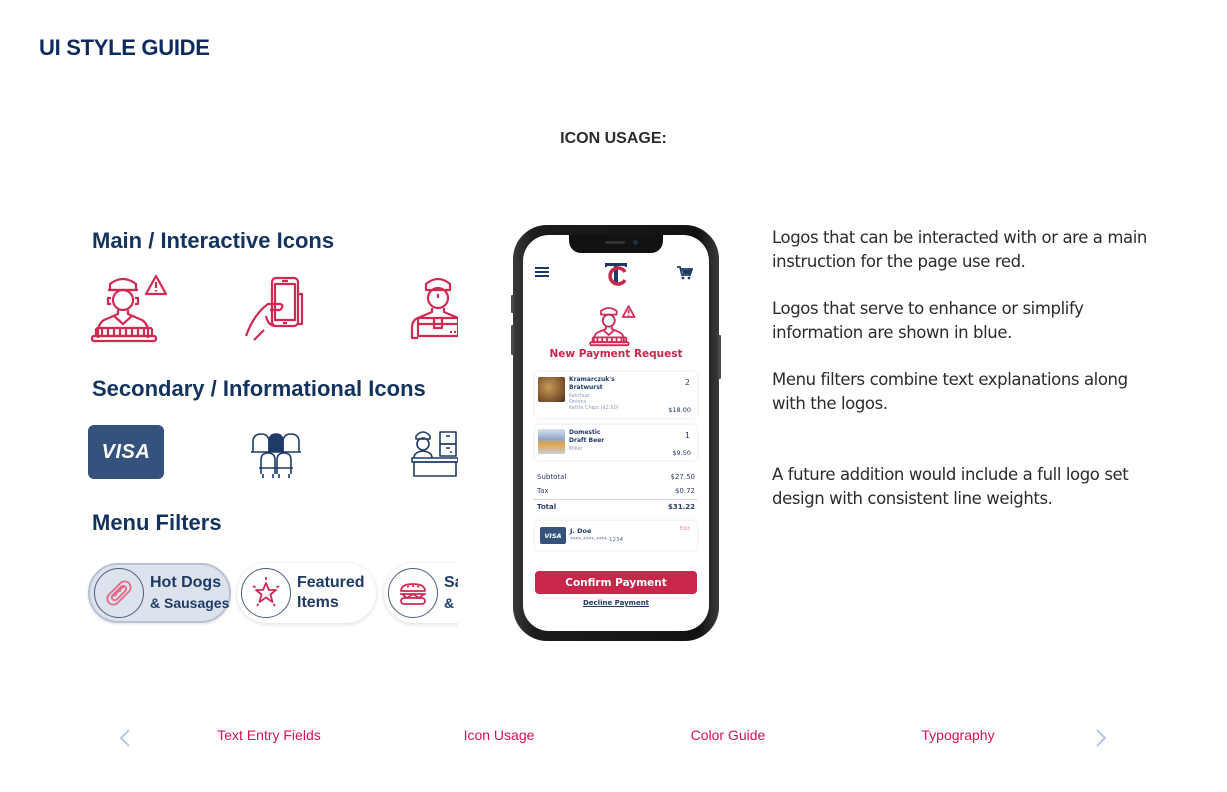 The width and height of the screenshot is (1227, 792). What do you see at coordinates (616, 477) in the screenshot?
I see `subtotal-row: Subtotal $27.50` at bounding box center [616, 477].